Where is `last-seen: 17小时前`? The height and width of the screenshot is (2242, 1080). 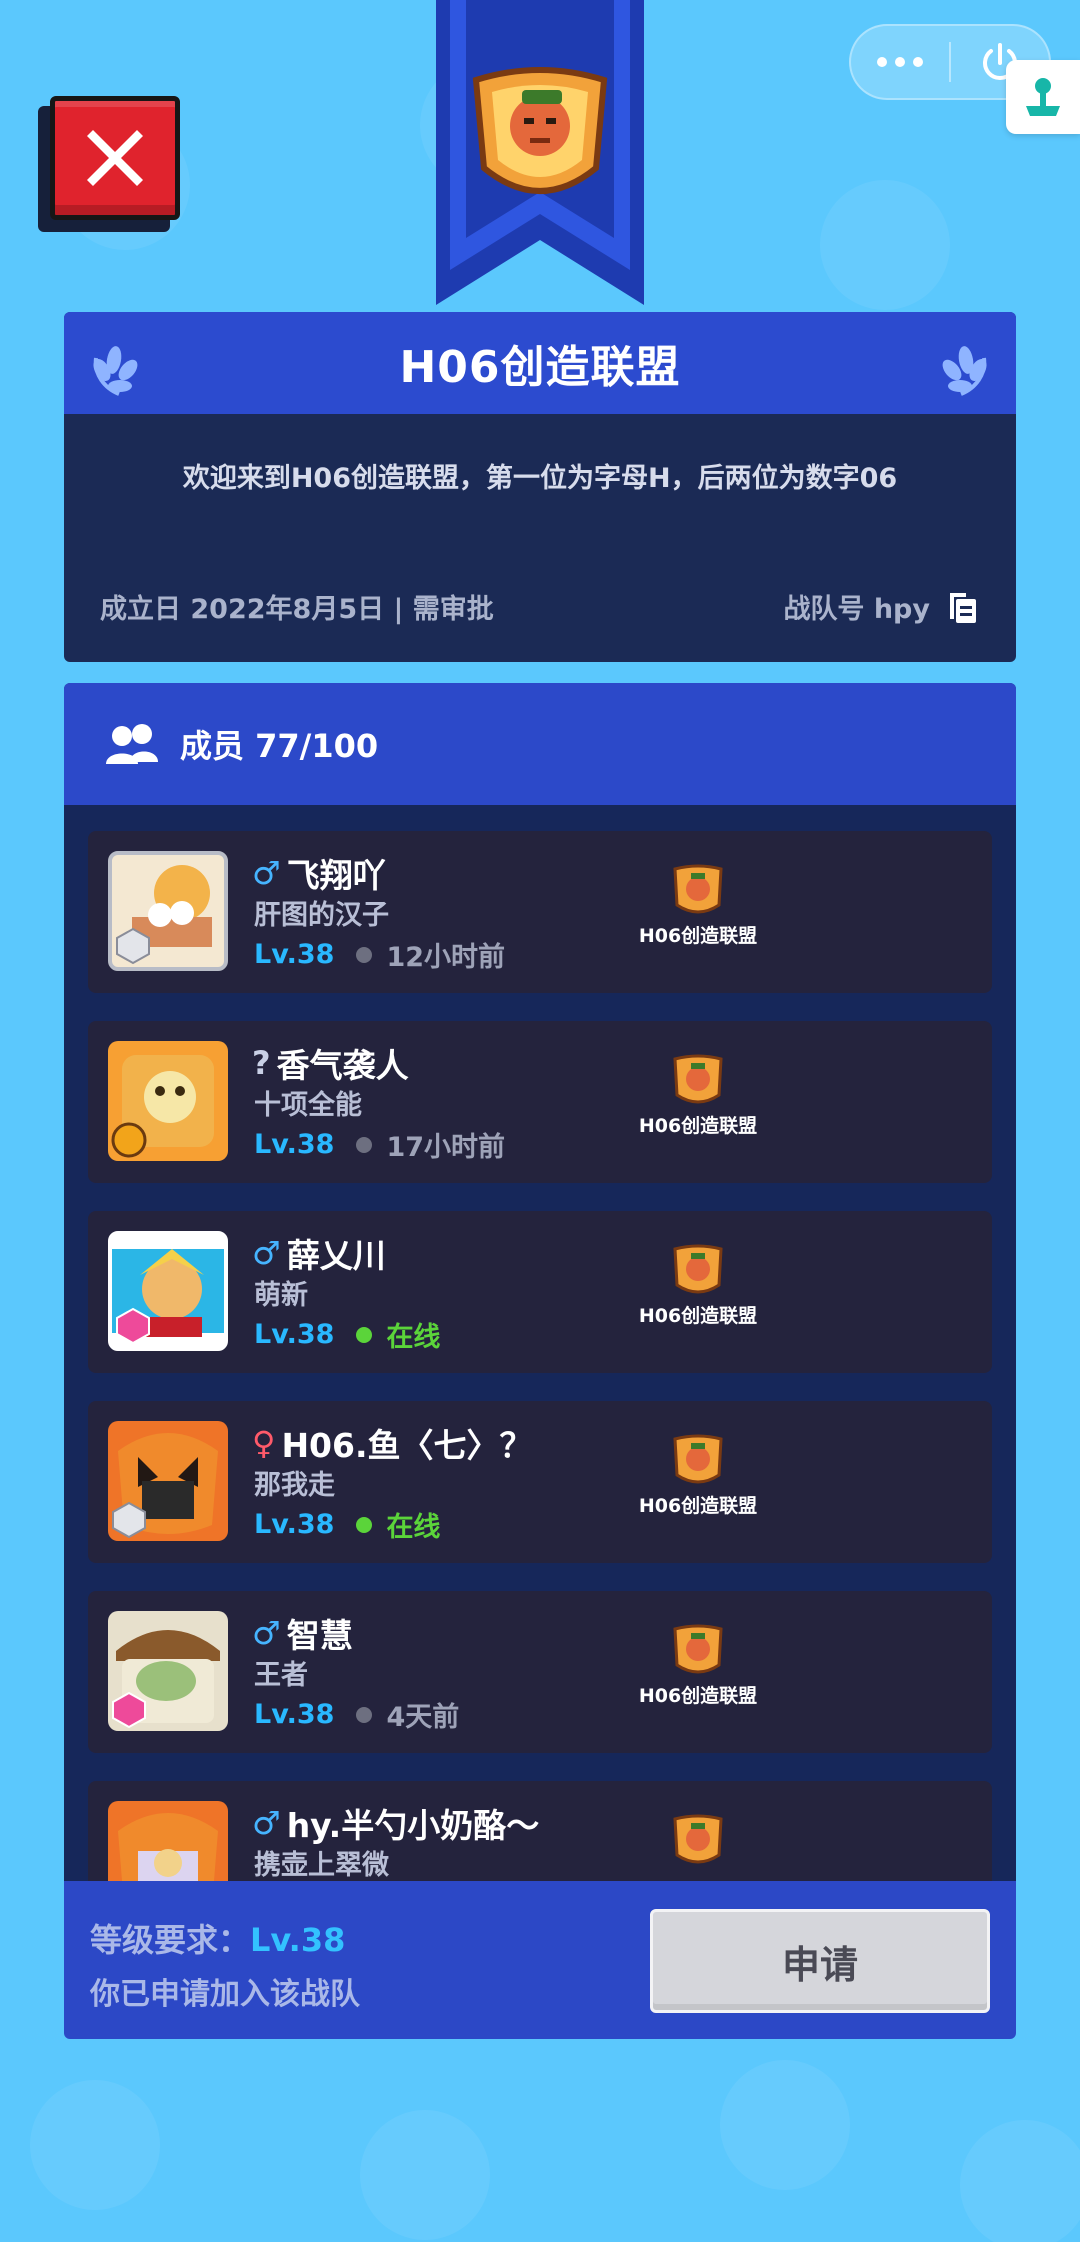 last-seen: 17小时前 is located at coordinates (446, 1147).